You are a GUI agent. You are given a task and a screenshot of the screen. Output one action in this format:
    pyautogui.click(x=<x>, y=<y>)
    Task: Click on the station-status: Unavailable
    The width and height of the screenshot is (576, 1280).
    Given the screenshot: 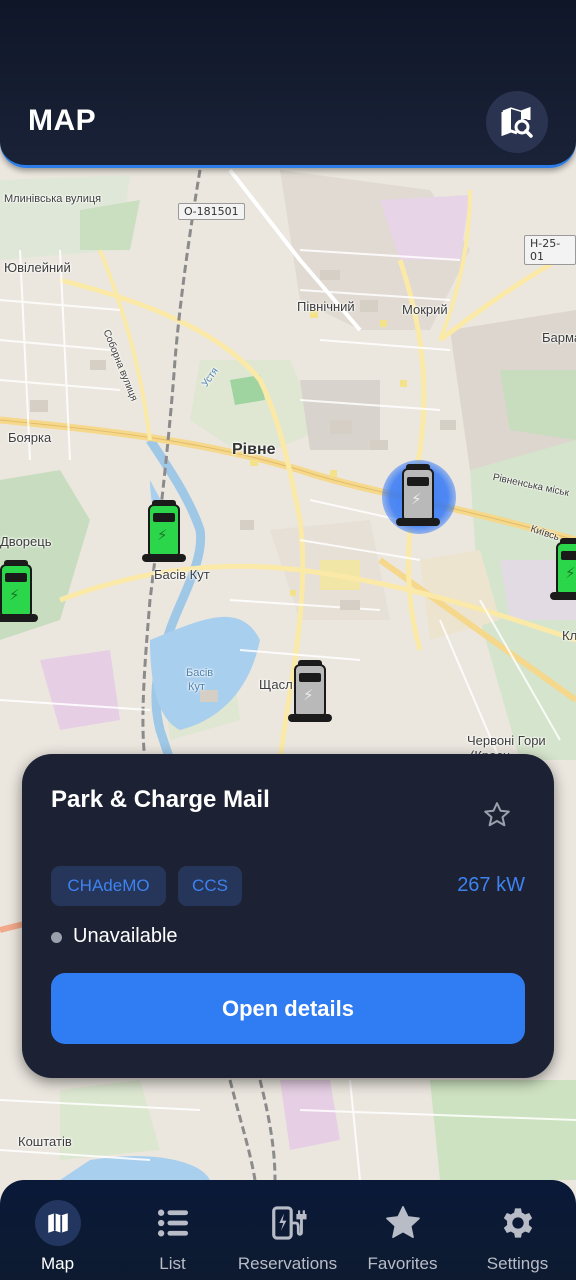 What is the action you would take?
    pyautogui.click(x=125, y=936)
    